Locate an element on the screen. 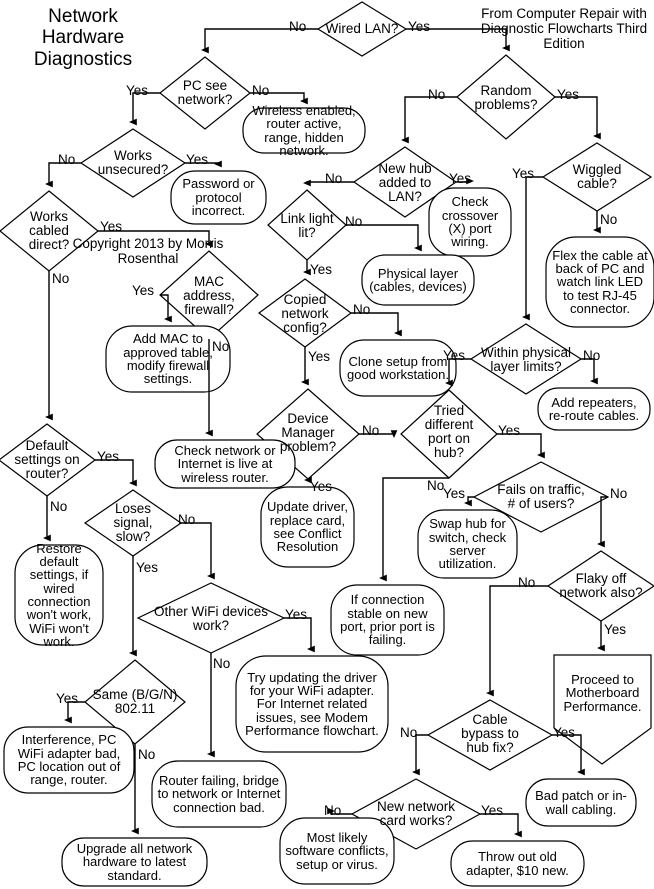 This screenshot has width=654, height=889. node-label: Default settings on router? is located at coordinates (47, 459).